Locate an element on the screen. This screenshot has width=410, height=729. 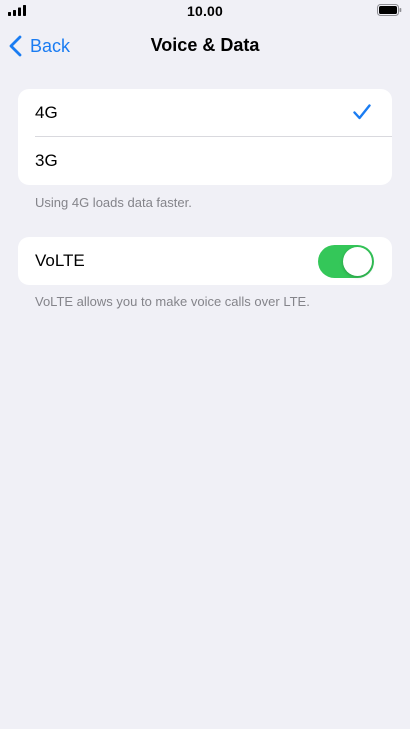
checkmark-icon is located at coordinates (362, 112).